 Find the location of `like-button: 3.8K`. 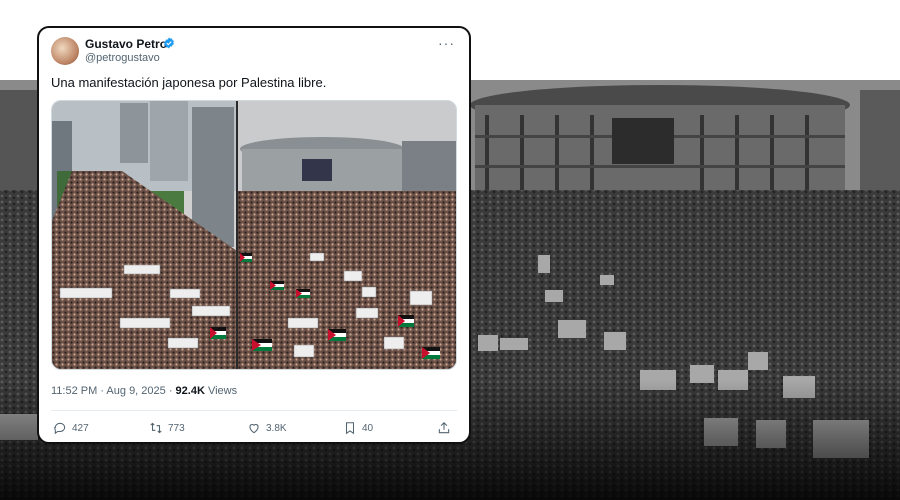

like-button: 3.8K is located at coordinates (267, 428).